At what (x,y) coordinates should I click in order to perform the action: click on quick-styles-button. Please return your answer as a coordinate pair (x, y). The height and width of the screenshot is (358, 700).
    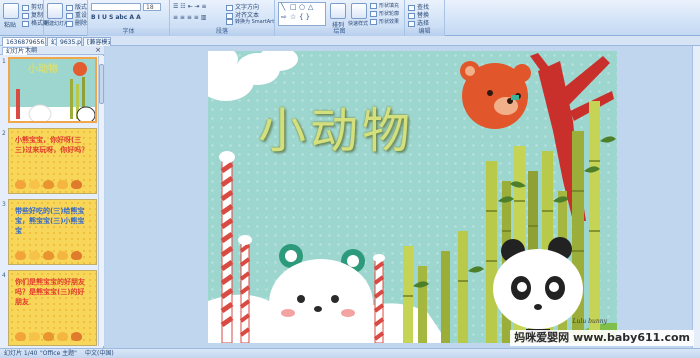
    Looking at the image, I should click on (359, 11).